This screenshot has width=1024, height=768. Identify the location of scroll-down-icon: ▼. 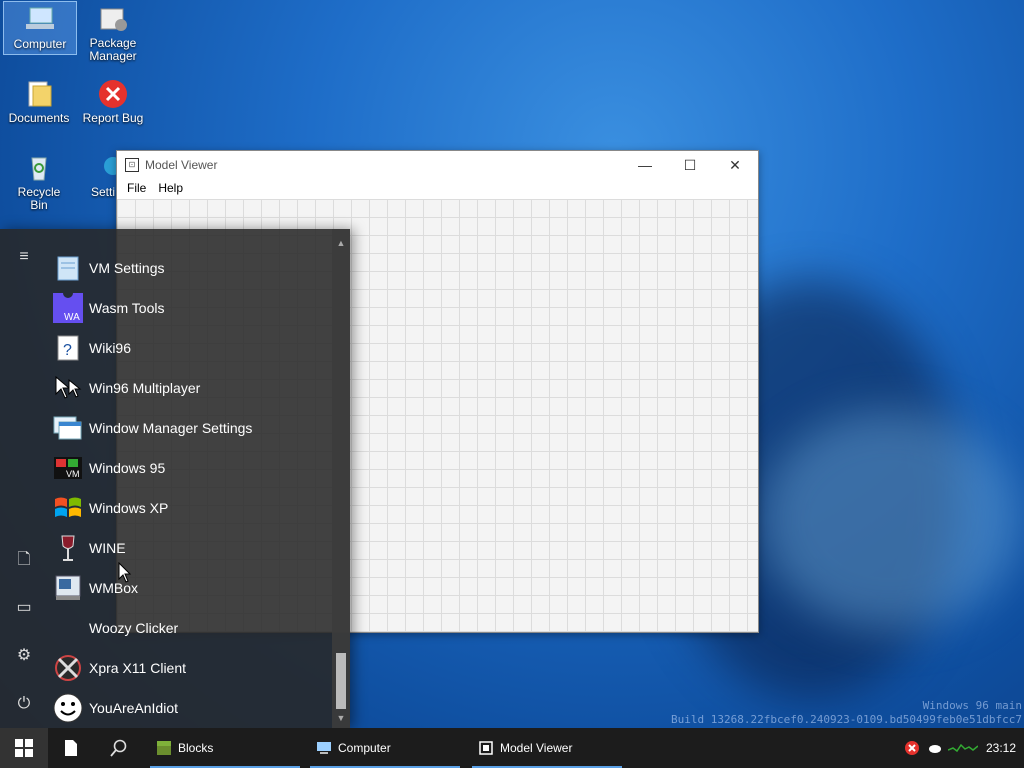
(341, 718).